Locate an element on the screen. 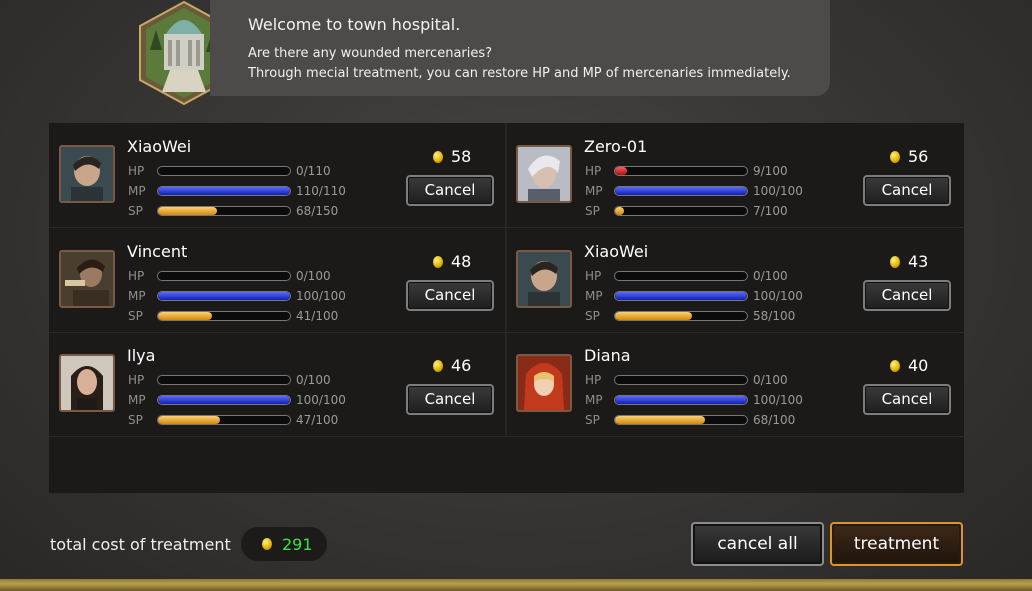  mercenary-name: Vincent is located at coordinates (157, 251).